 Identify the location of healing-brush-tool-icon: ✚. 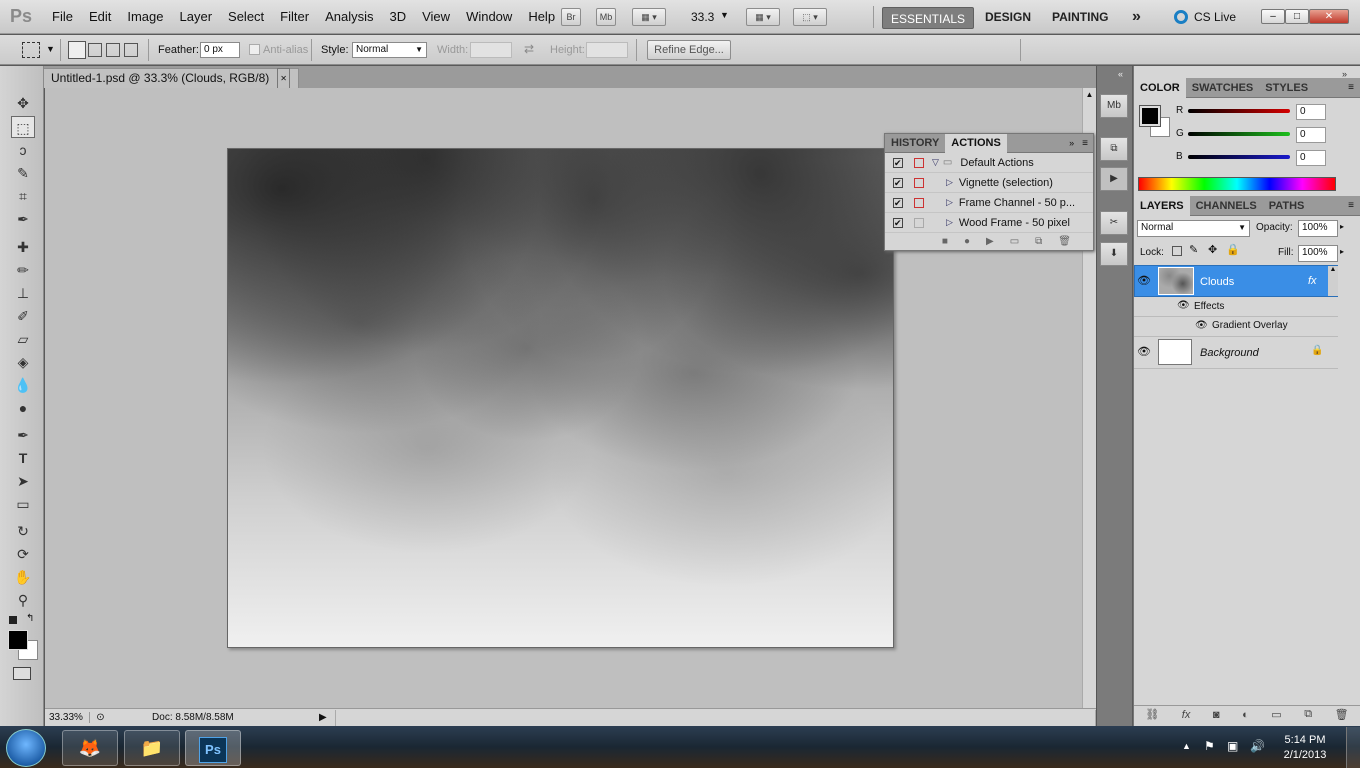
(23, 247).